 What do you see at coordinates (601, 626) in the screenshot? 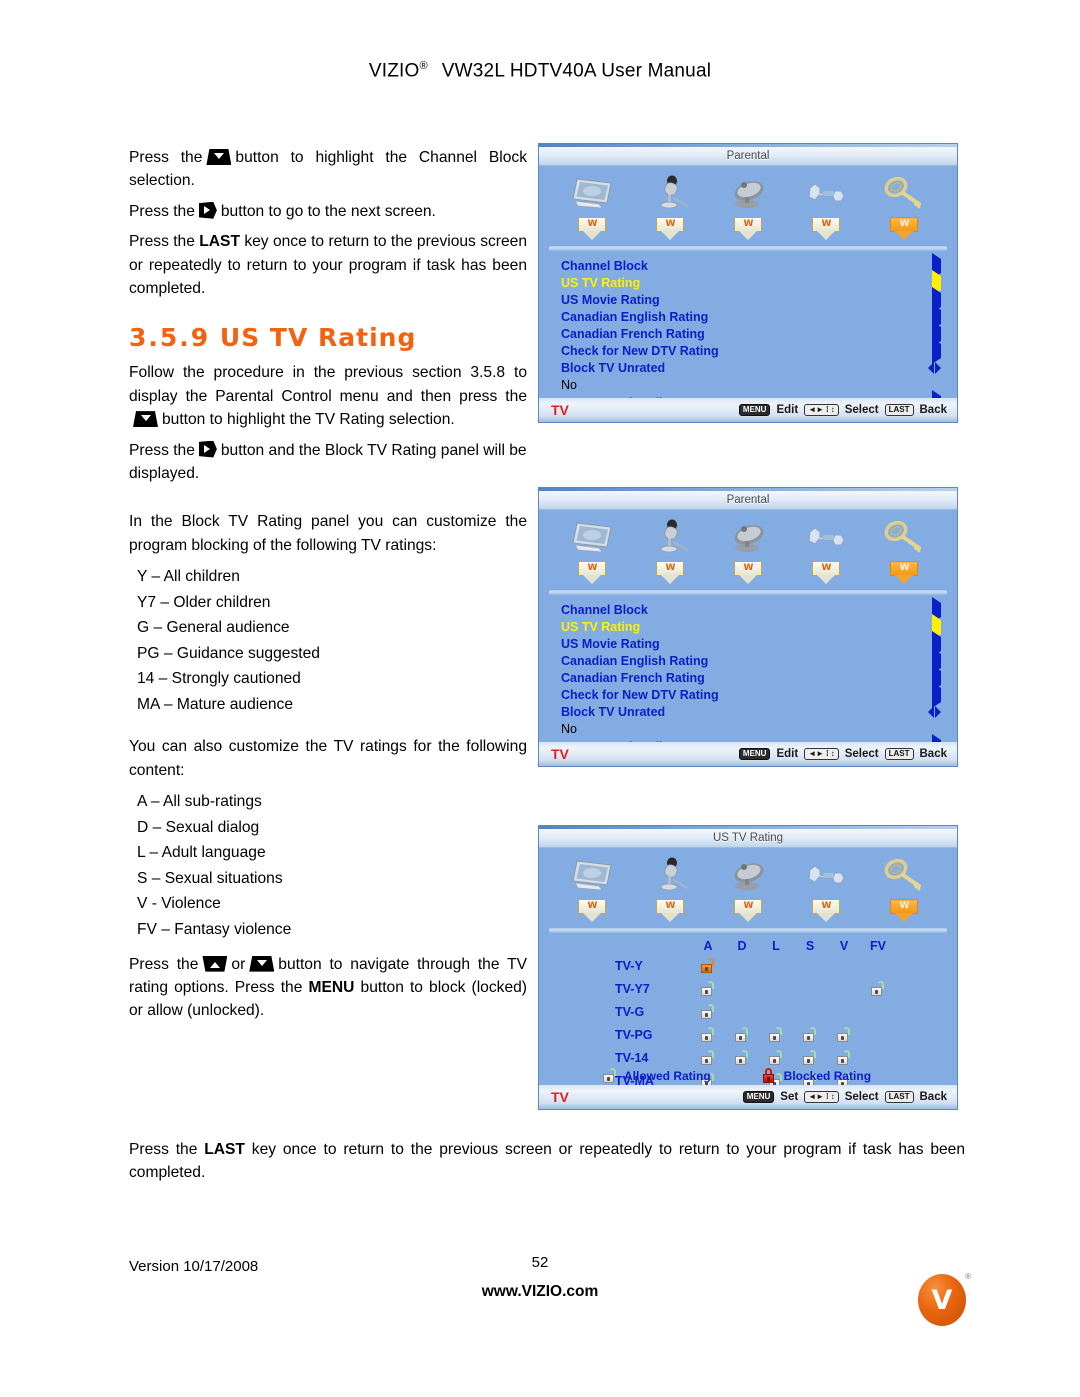
I see `menu-item-label: US TV Rating` at bounding box center [601, 626].